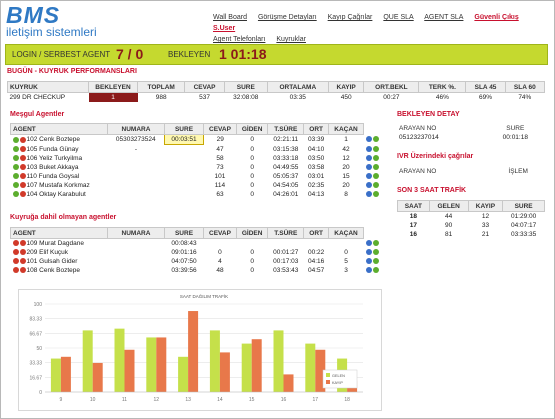  What do you see at coordinates (157, 400) in the screenshot?
I see `x-tick-label: 12` at bounding box center [157, 400].